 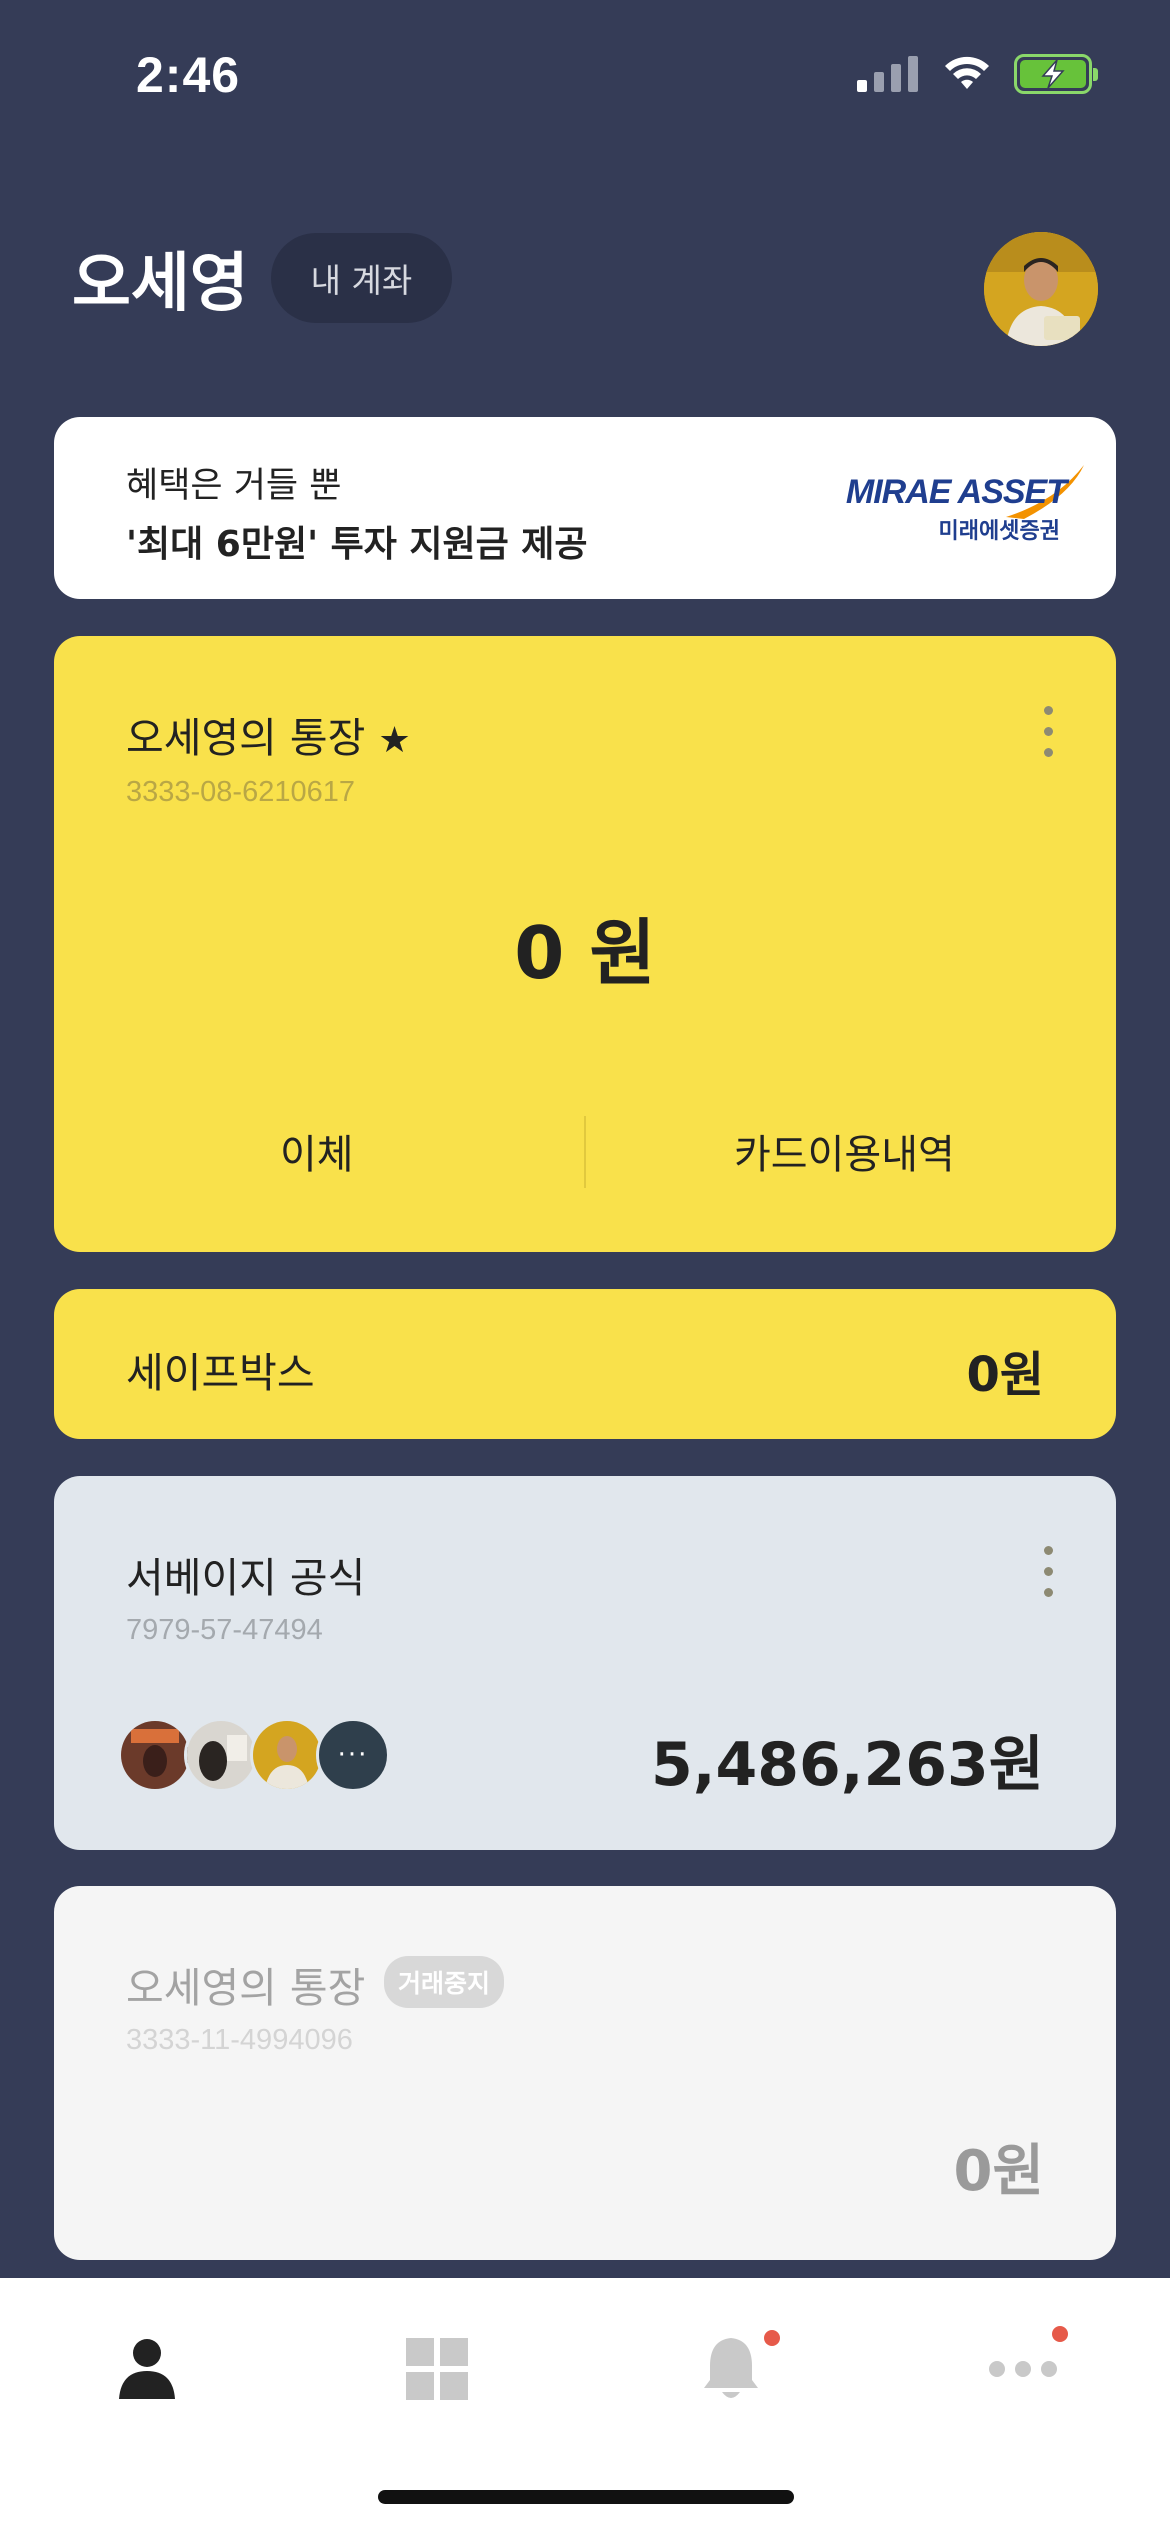 What do you see at coordinates (220, 1373) in the screenshot?
I see `safebox-label: 세이프박스` at bounding box center [220, 1373].